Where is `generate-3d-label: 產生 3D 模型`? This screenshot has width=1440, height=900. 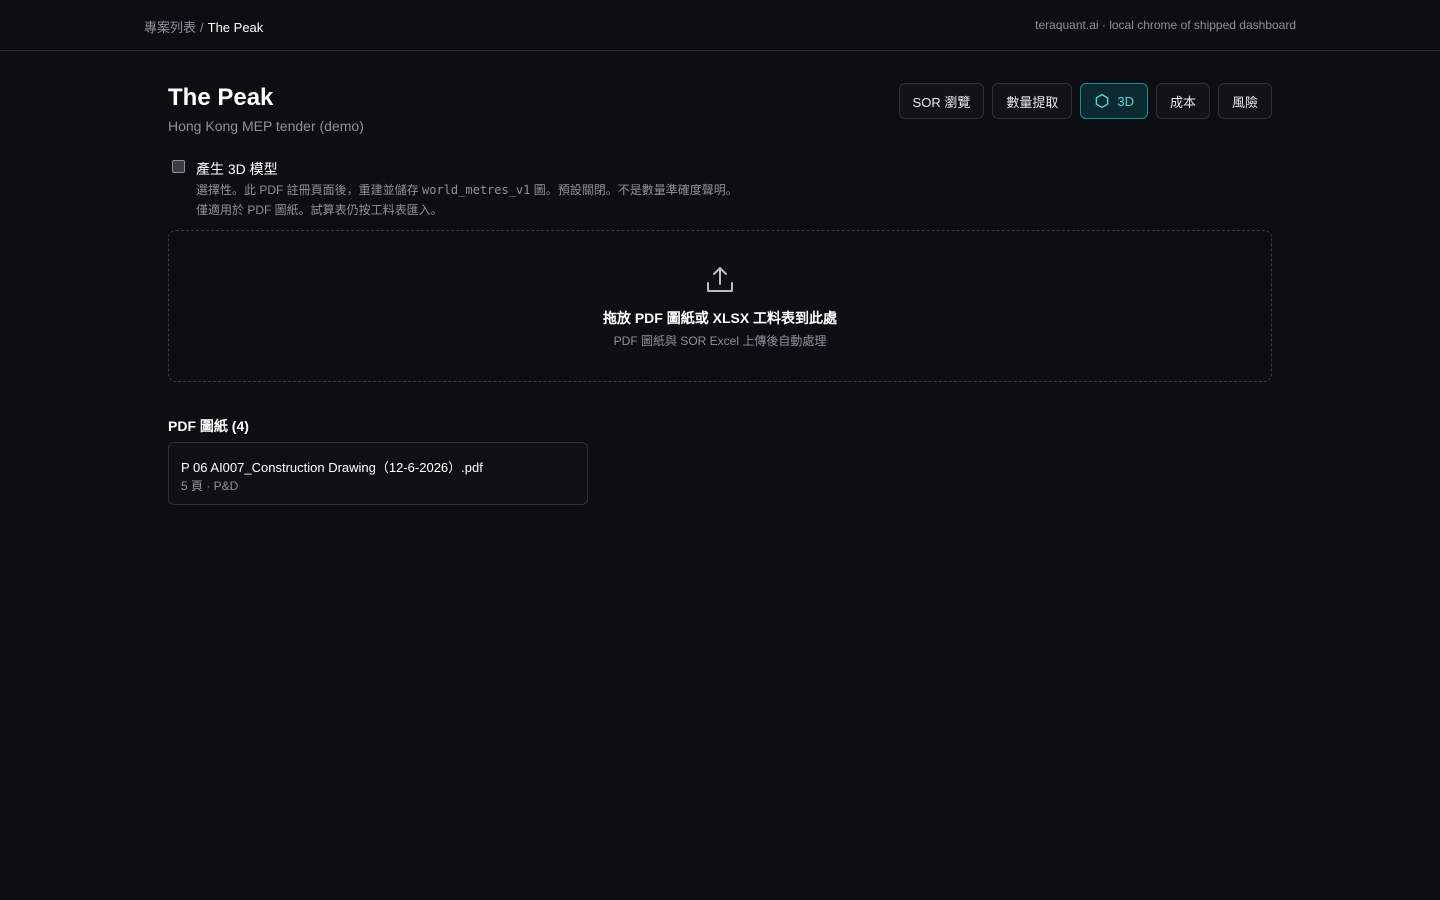
generate-3d-label: 產生 3D 模型 is located at coordinates (237, 169).